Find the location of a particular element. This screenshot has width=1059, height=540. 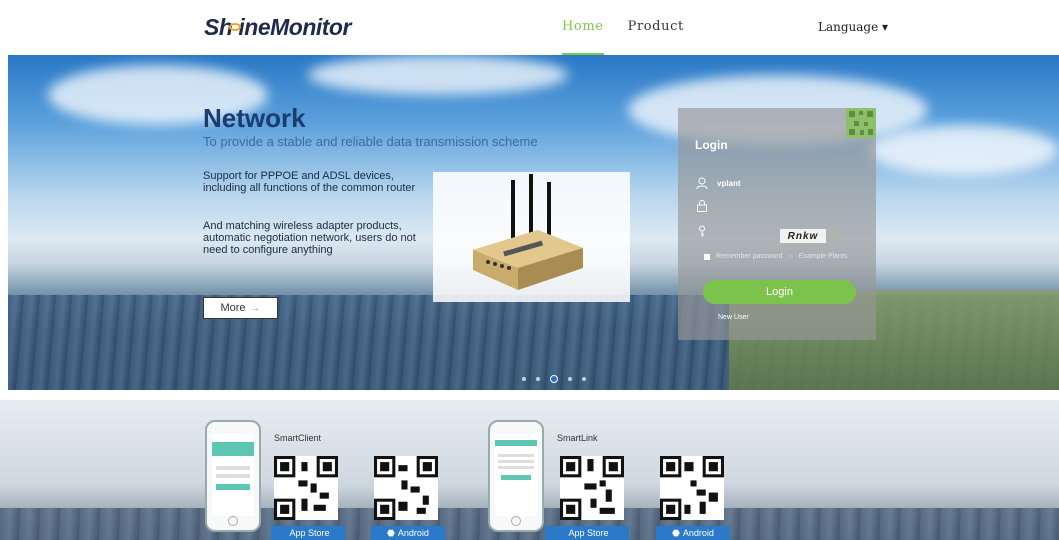

more-label: More is located at coordinates (233, 308).